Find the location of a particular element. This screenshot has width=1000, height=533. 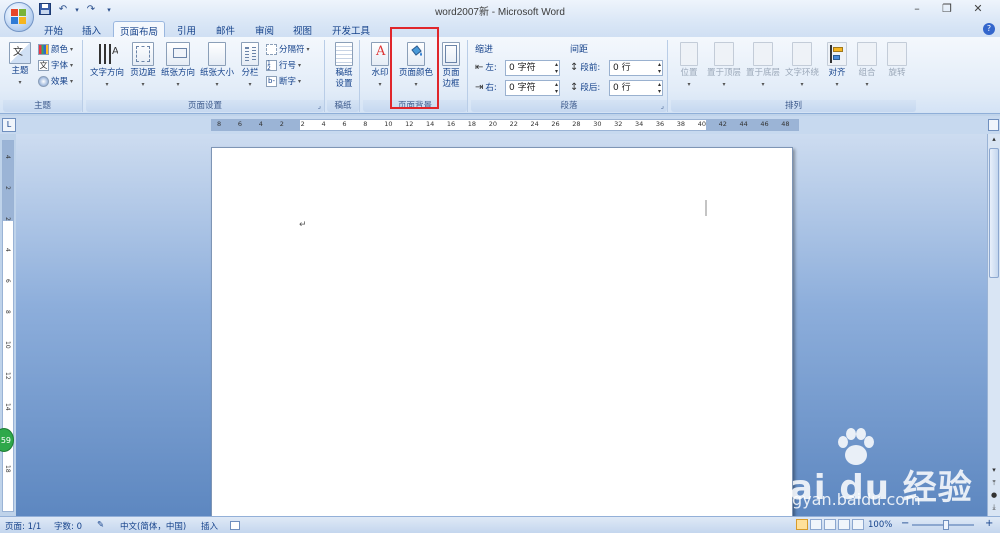

scrollbar-thumb is located at coordinates (994, 213).